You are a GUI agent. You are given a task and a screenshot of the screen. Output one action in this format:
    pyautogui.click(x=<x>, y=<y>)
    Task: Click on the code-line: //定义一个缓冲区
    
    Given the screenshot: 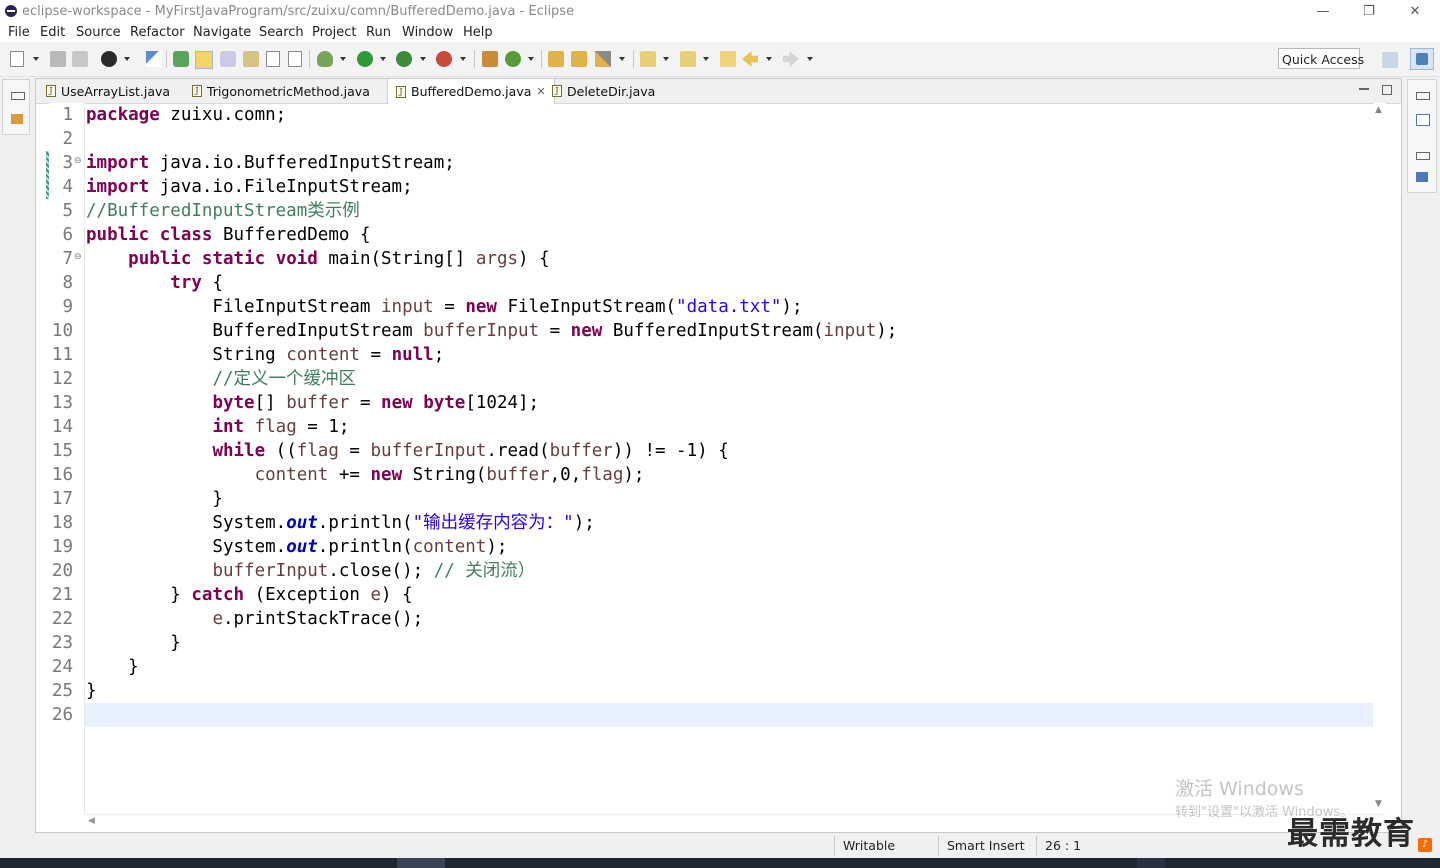 What is the action you would take?
    pyautogui.click(x=221, y=379)
    